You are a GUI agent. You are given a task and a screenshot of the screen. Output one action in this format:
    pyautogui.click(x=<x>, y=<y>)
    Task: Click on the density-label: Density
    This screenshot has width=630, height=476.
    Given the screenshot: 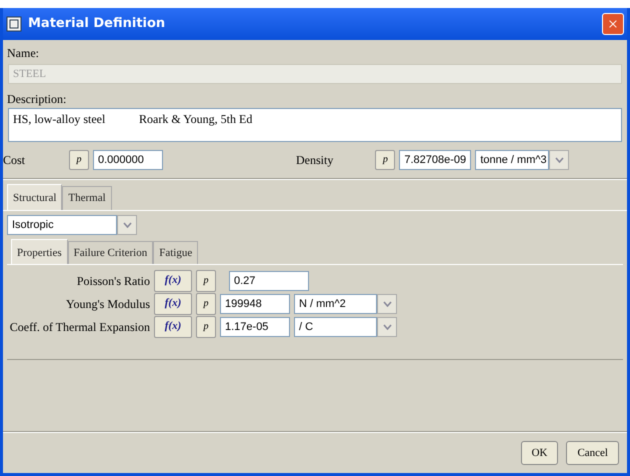 What is the action you would take?
    pyautogui.click(x=315, y=160)
    